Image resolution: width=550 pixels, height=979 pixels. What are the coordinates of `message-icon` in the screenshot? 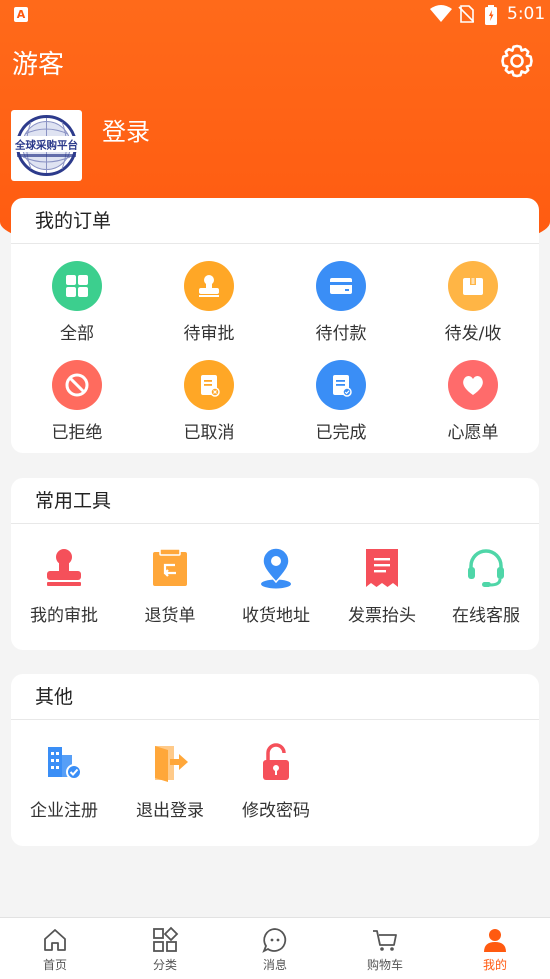 It's located at (274, 940).